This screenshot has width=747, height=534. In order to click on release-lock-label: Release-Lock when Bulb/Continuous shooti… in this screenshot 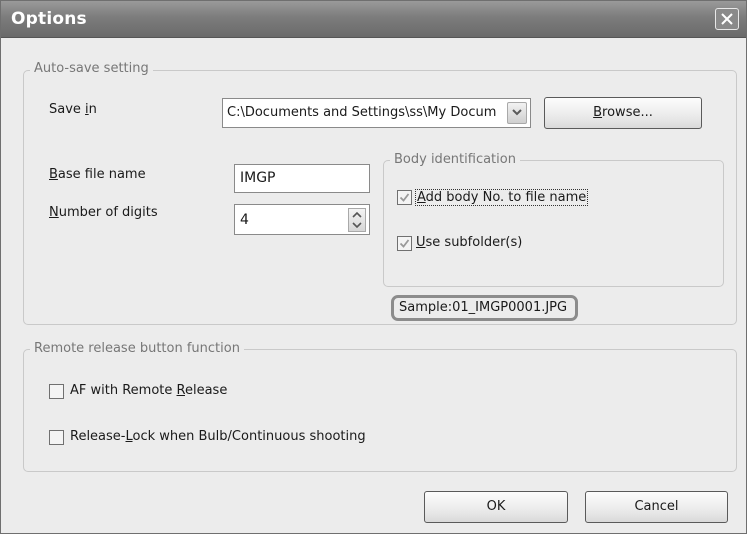, I will do `click(218, 436)`.